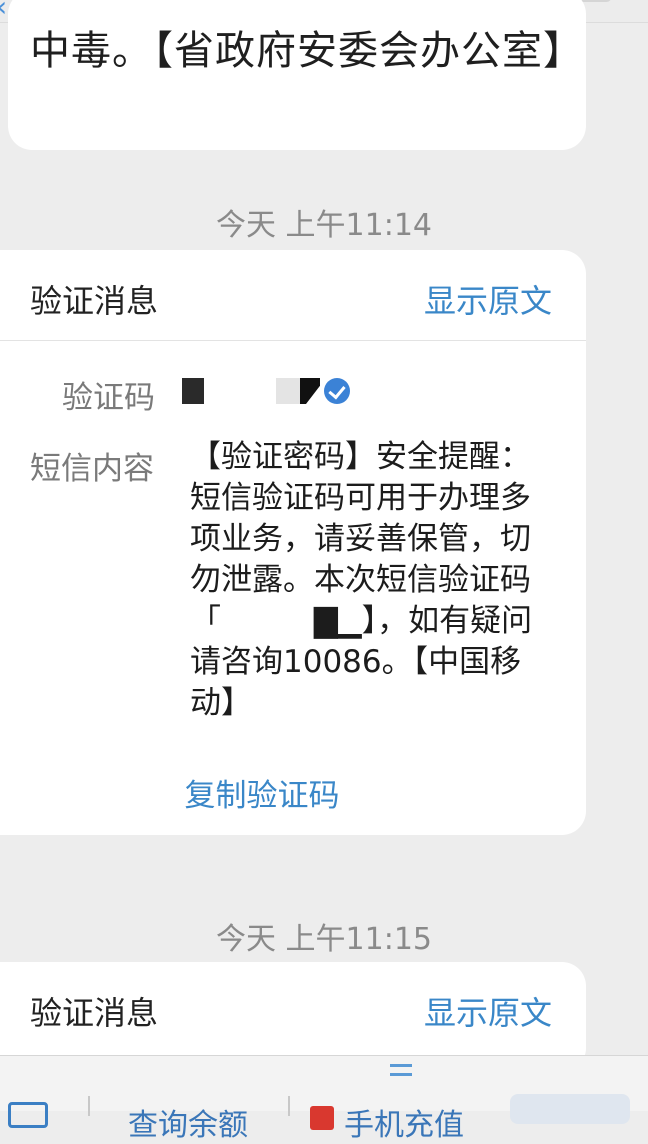 The height and width of the screenshot is (1144, 648). What do you see at coordinates (324, 1099) in the screenshot?
I see `bottom-toolbar: 查询余额 手机充值` at bounding box center [324, 1099].